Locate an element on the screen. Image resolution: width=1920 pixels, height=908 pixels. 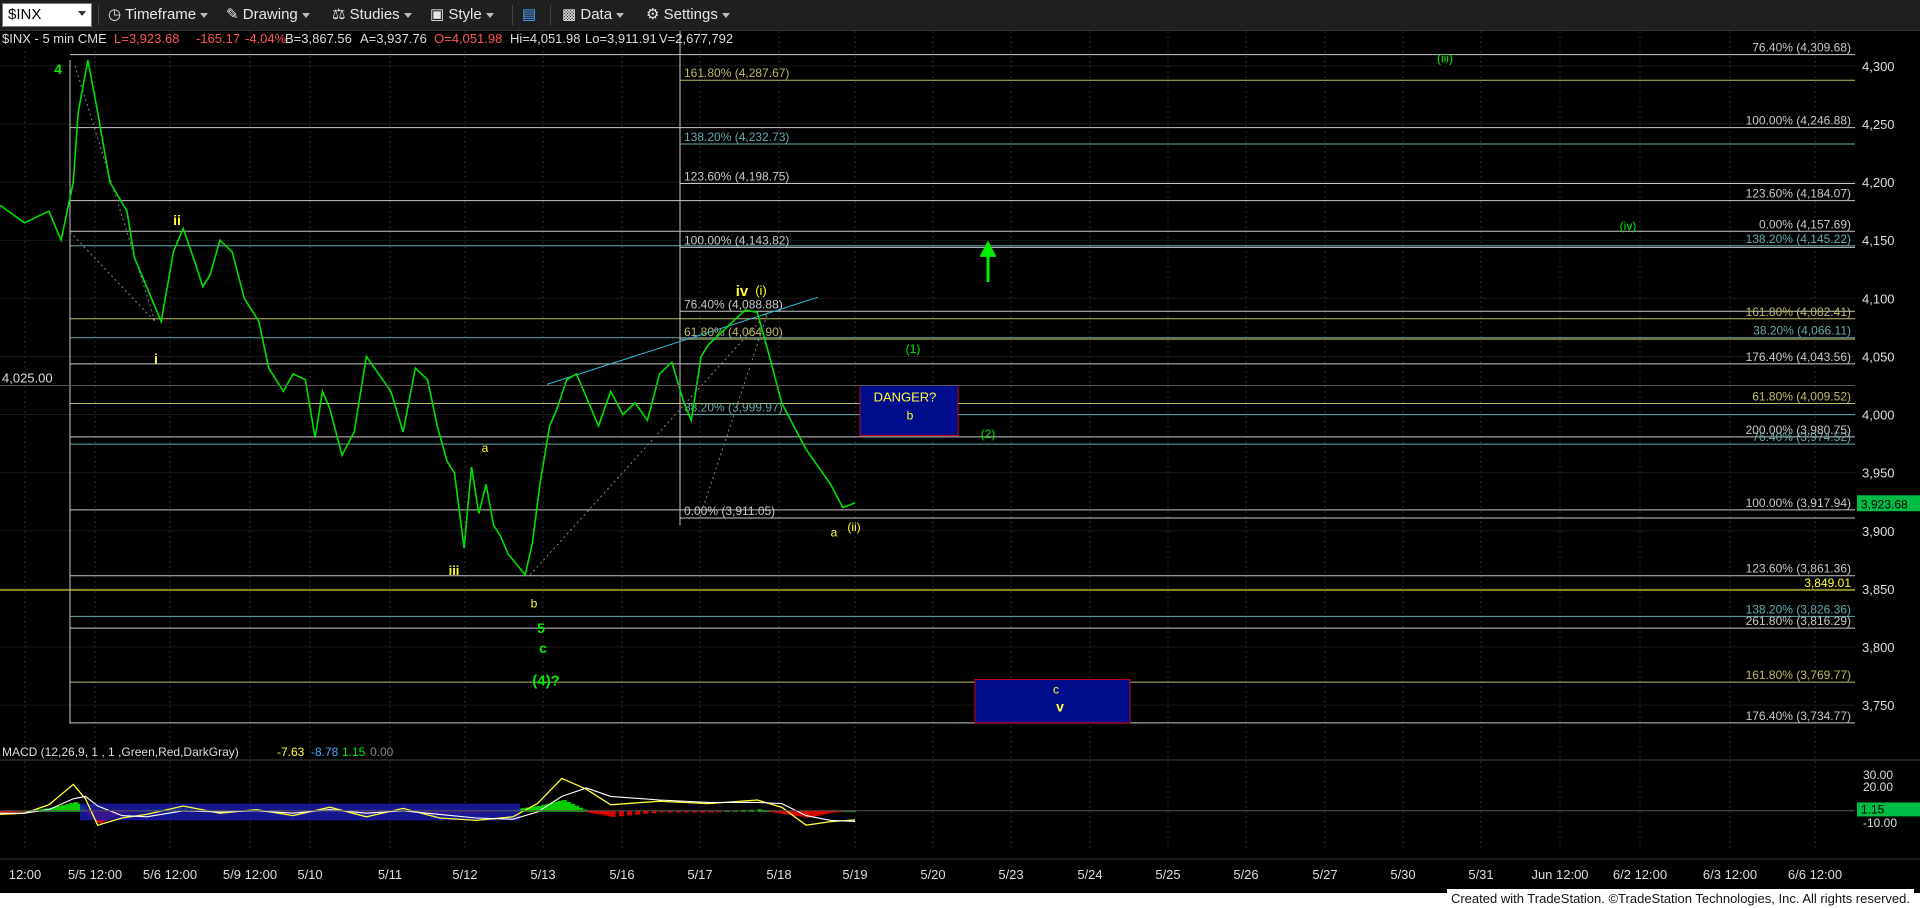
fib-level-label: 161.80% (4,082.41) is located at coordinates (1798, 312).